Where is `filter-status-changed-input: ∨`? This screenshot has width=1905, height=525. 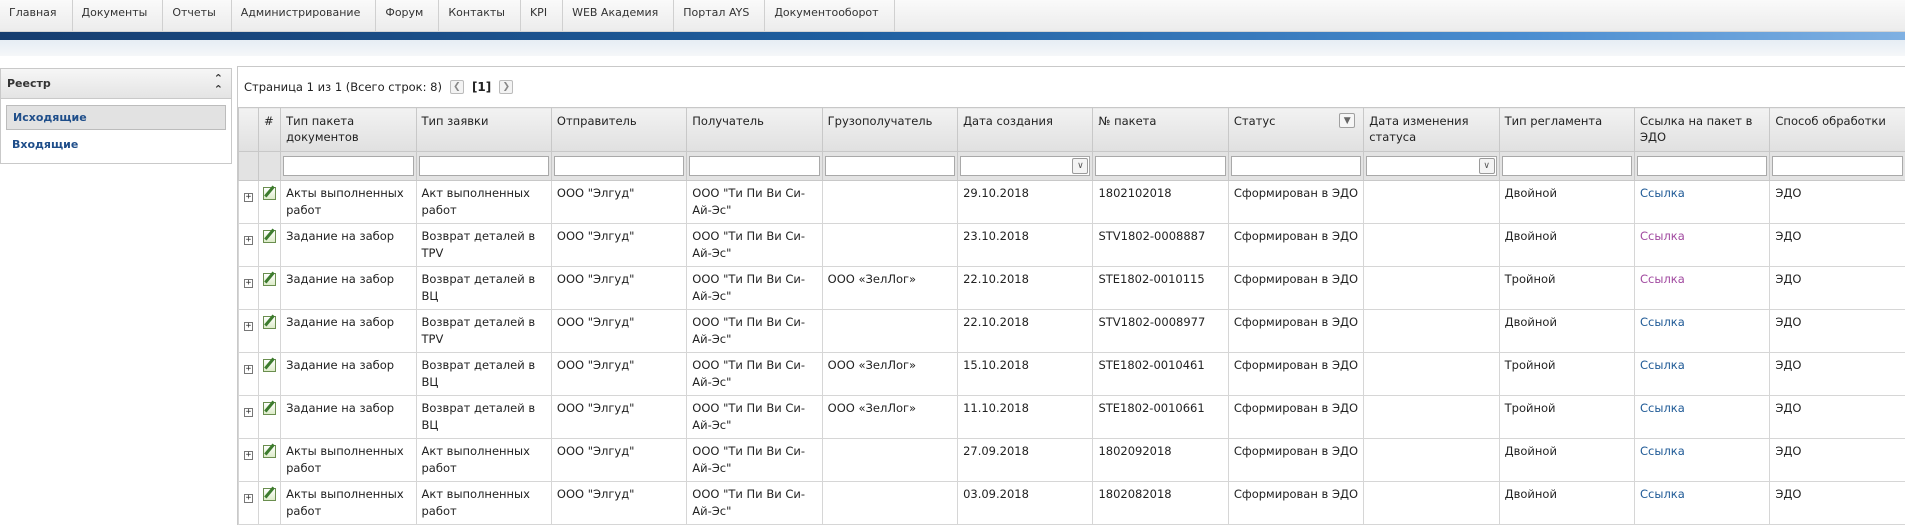
filter-status-changed-input: ∨ is located at coordinates (1431, 166).